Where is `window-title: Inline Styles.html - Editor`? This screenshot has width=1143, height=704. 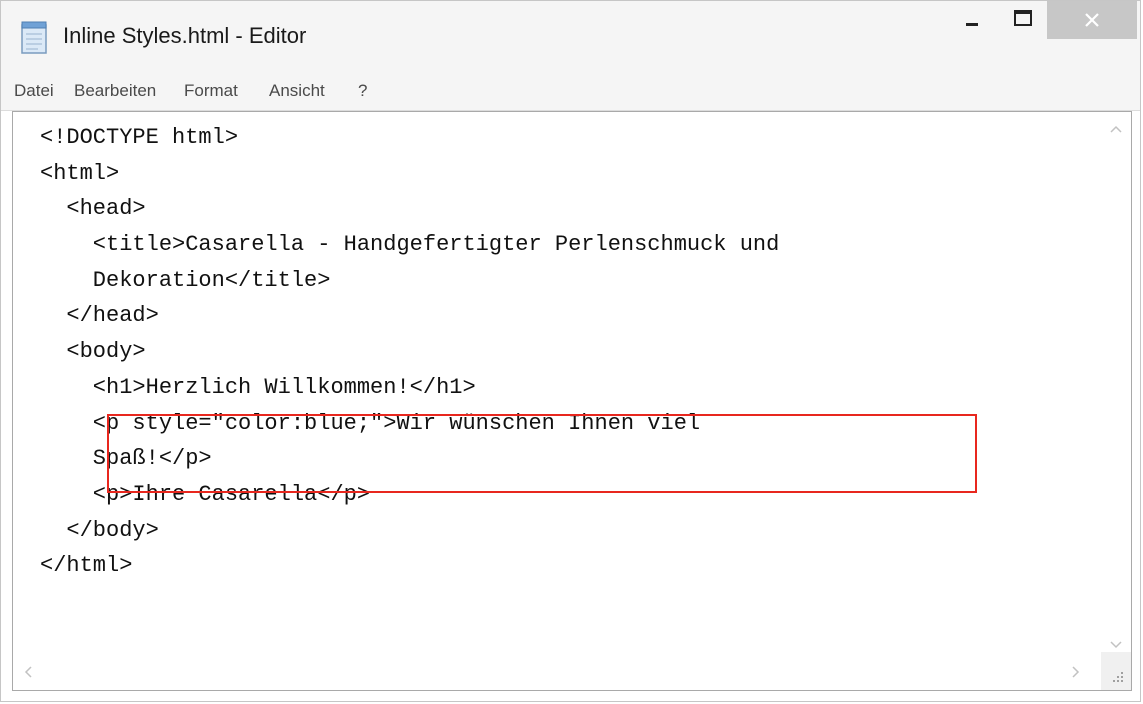 window-title: Inline Styles.html - Editor is located at coordinates (185, 35).